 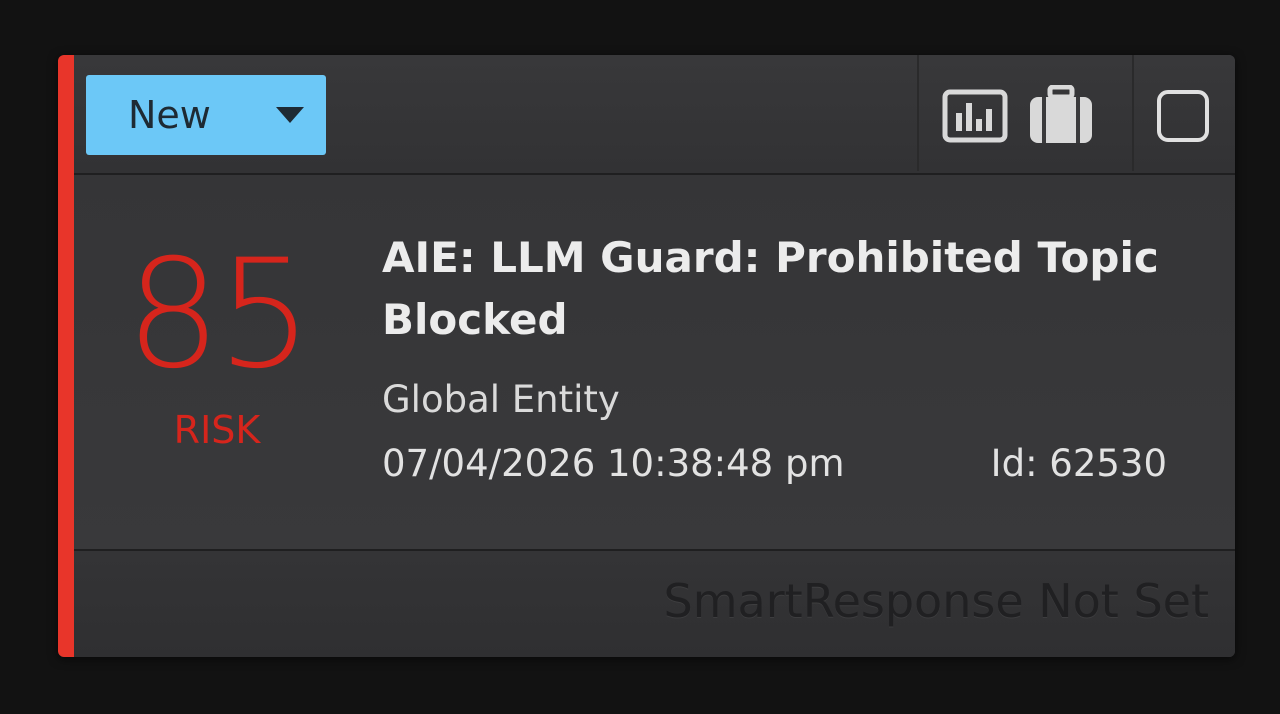 I want to click on status-dropdown: New, so click(x=206, y=115).